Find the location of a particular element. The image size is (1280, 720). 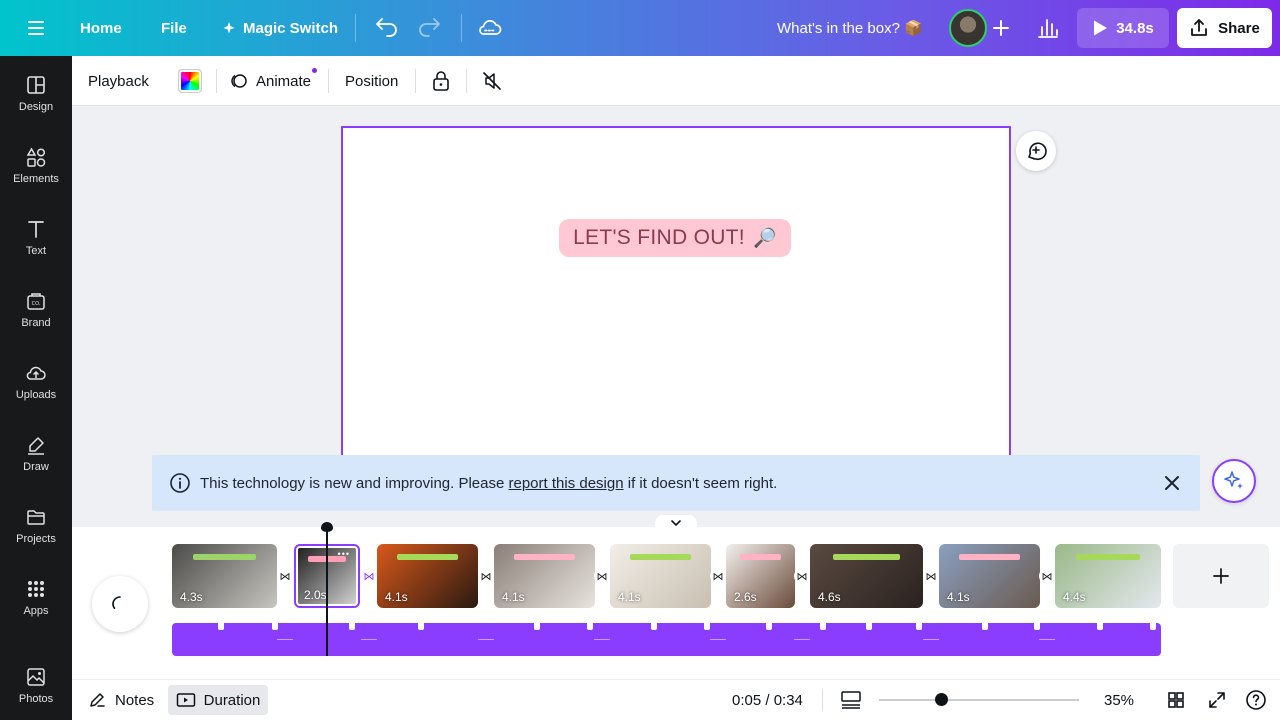

svg-text: CO. is located at coordinates (36, 304).